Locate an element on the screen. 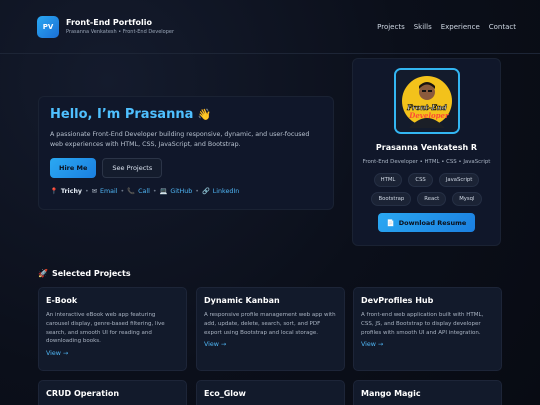 The width and height of the screenshot is (540, 405). nav-skills: Skills is located at coordinates (423, 27).